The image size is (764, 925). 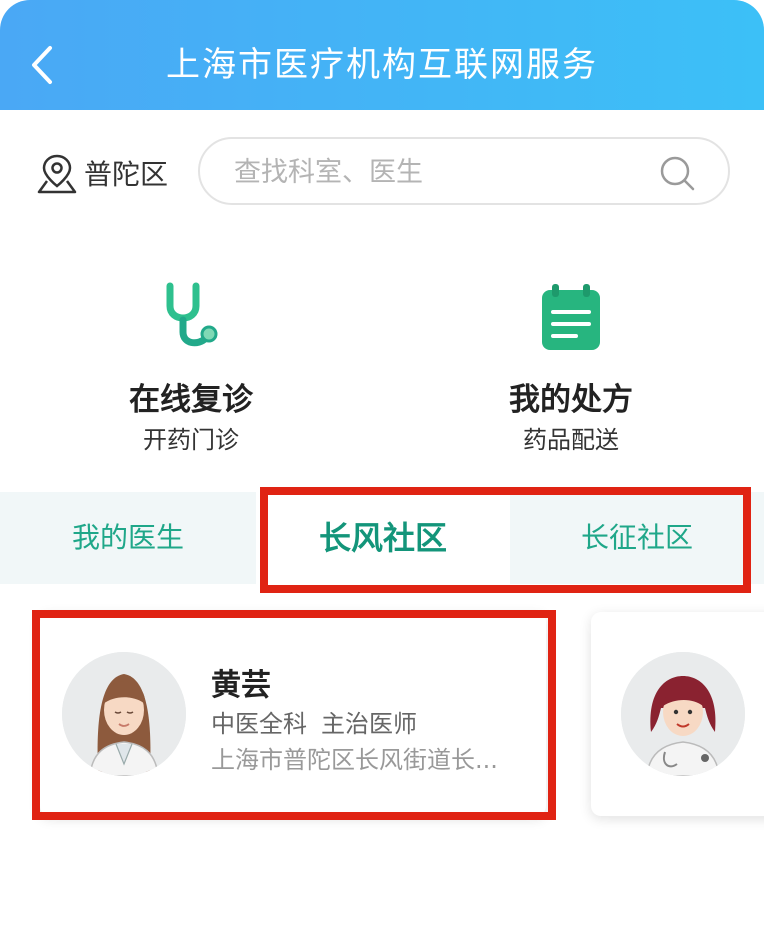 I want to click on search-box, so click(x=464, y=171).